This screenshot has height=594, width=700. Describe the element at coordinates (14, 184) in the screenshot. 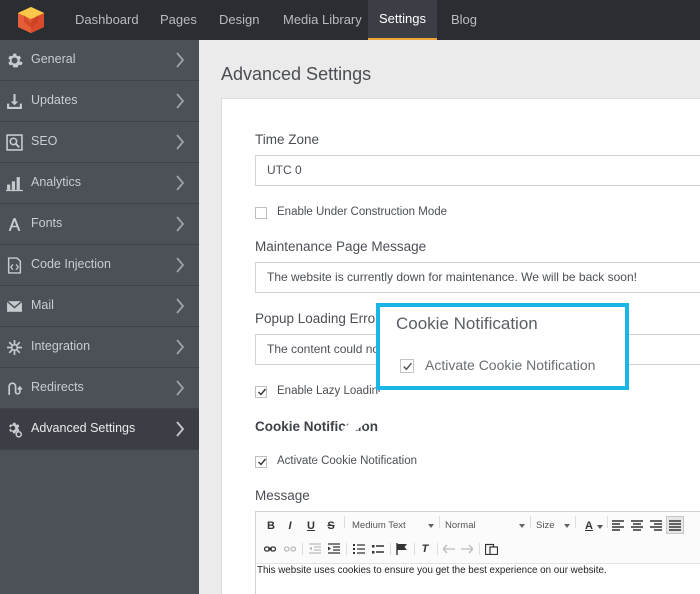

I see `bar-chart-icon` at that location.